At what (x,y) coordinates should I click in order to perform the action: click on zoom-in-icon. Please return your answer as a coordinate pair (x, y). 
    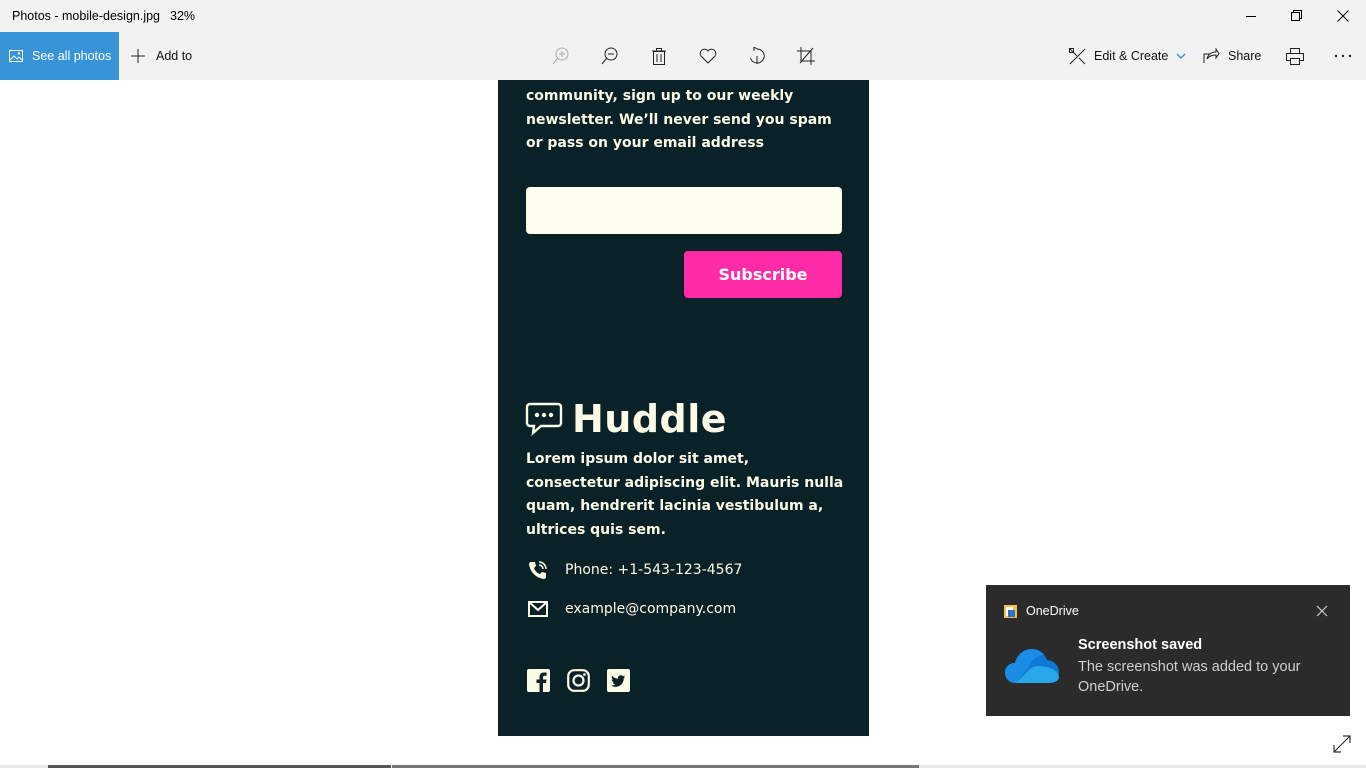
    Looking at the image, I should click on (560, 56).